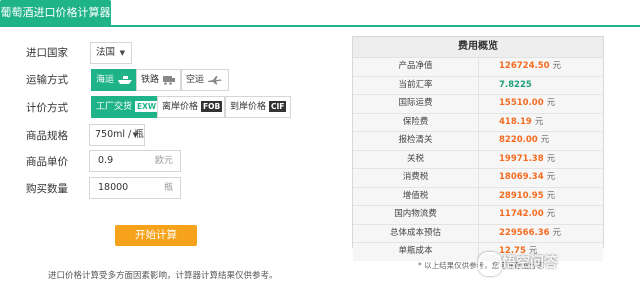 This screenshot has width=640, height=282. I want to click on transport-label: 运输方式, so click(47, 80).